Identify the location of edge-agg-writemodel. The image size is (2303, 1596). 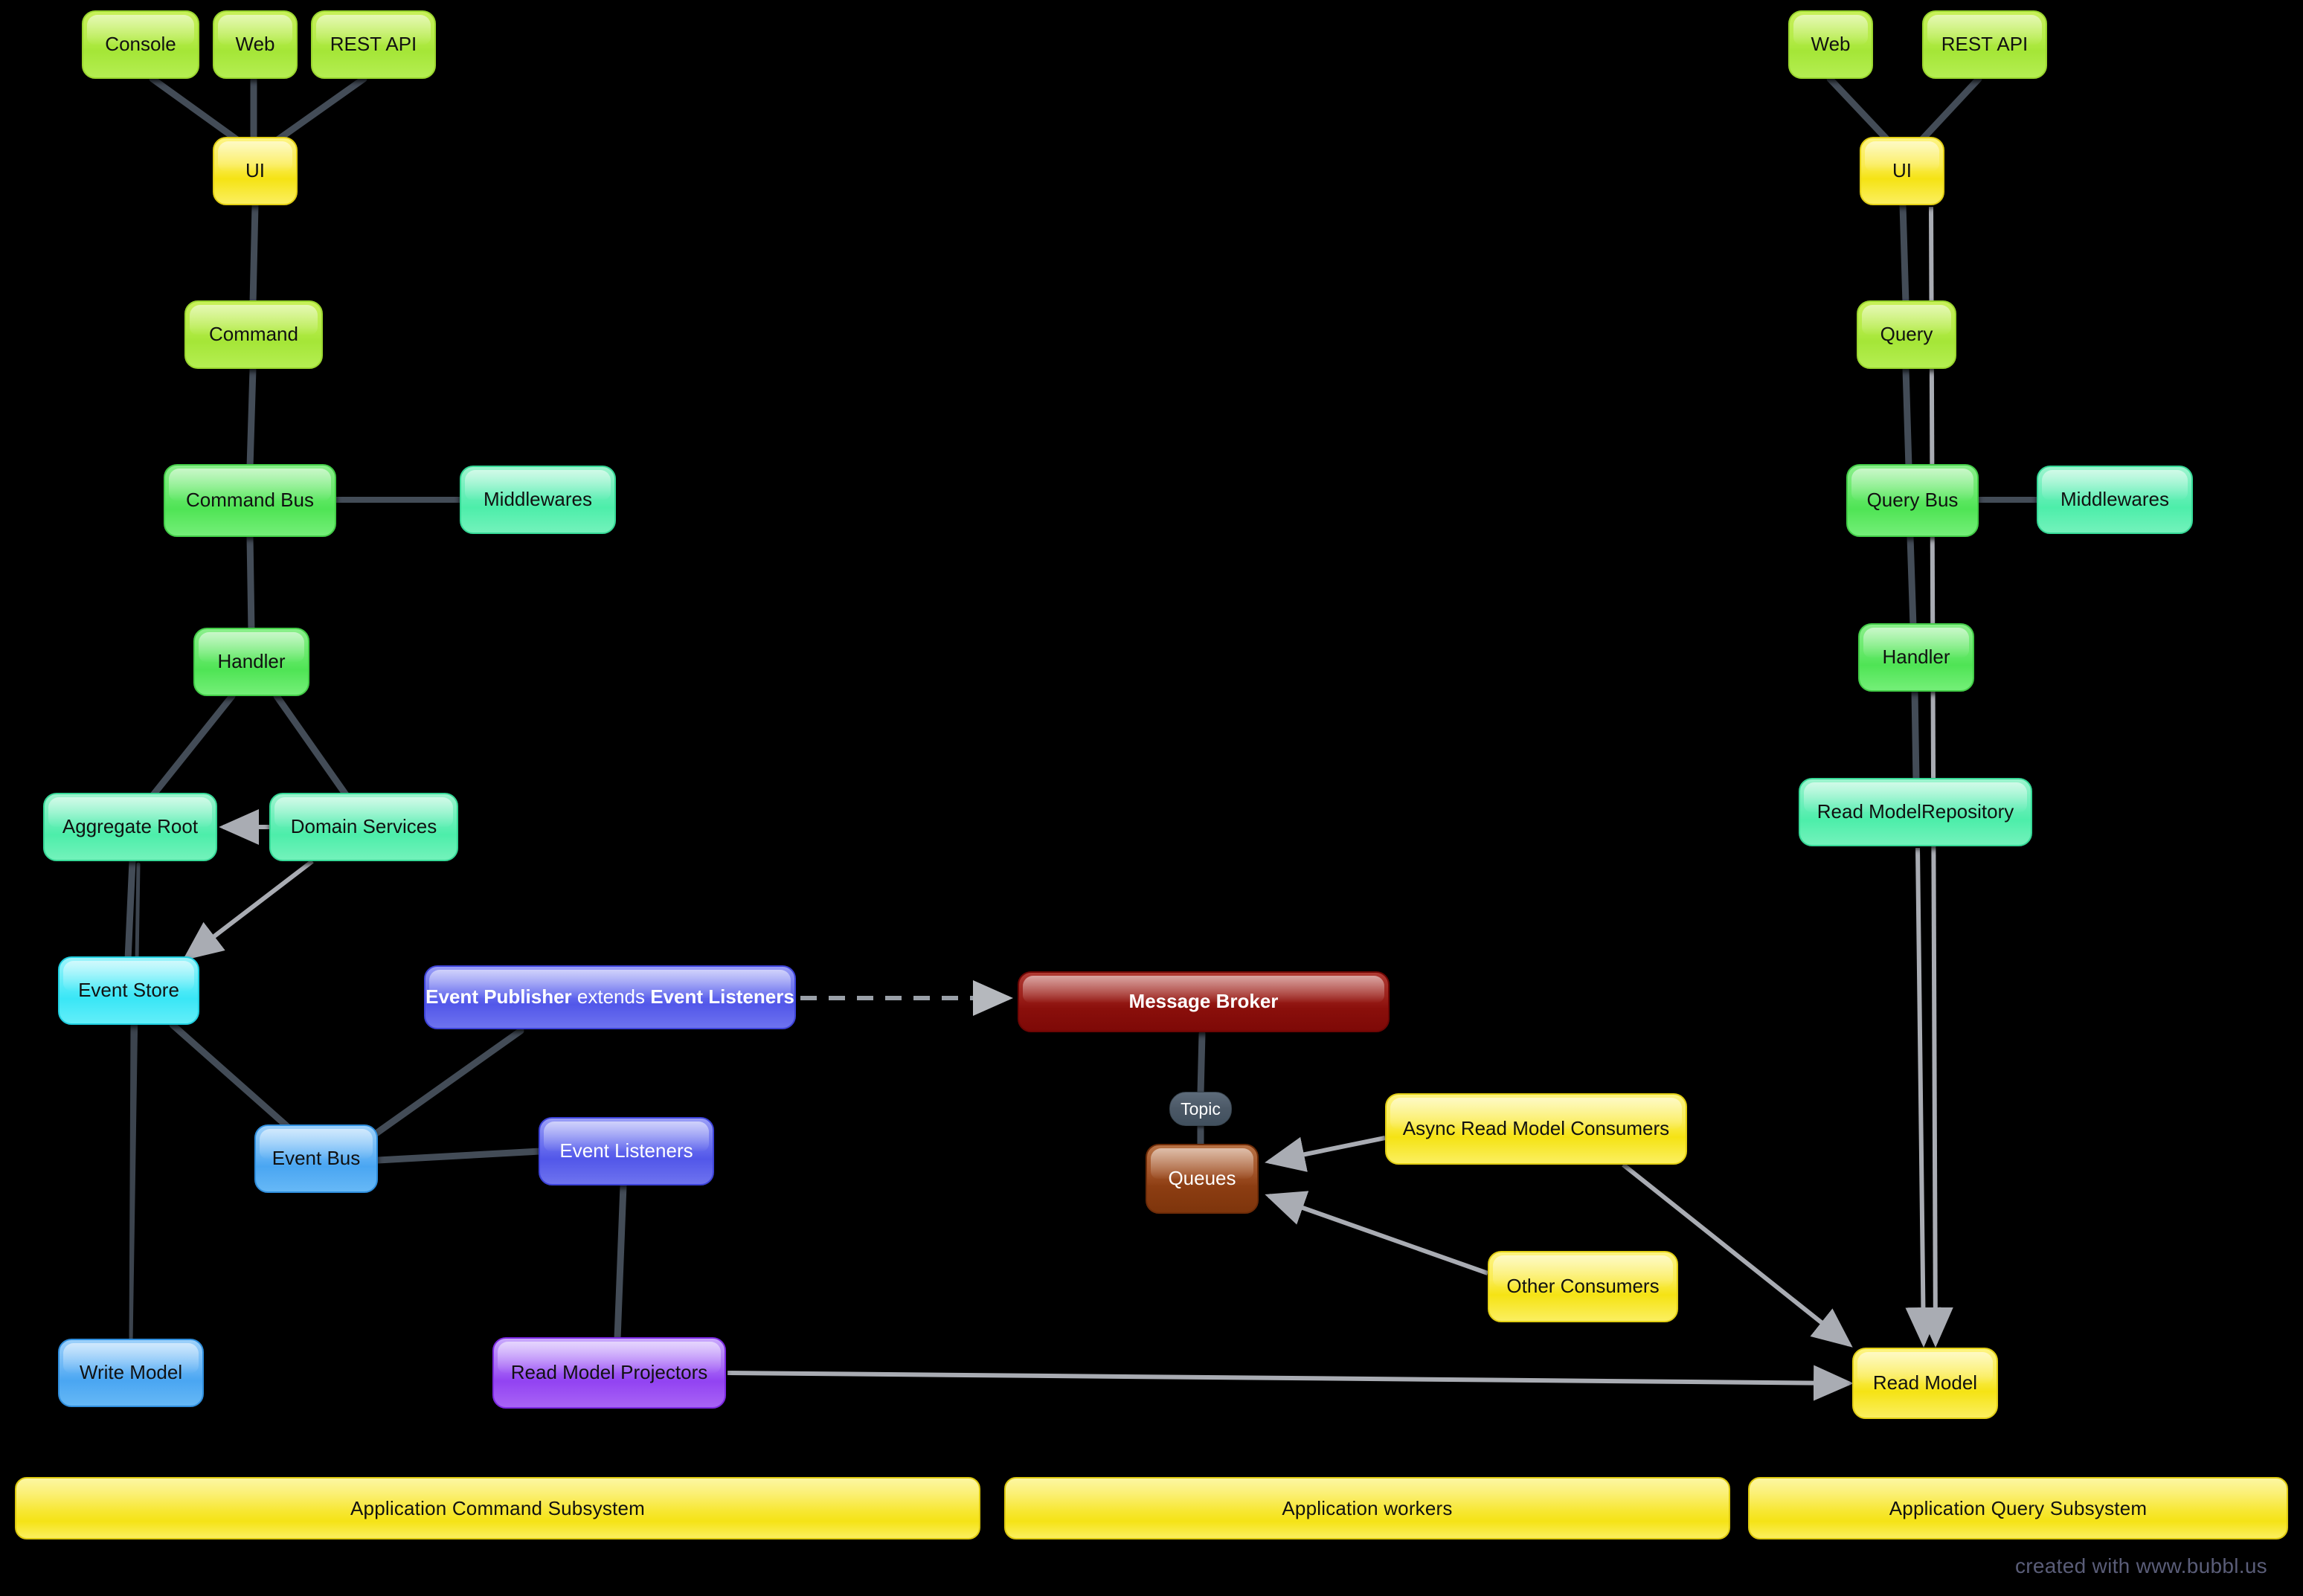
(135, 1103).